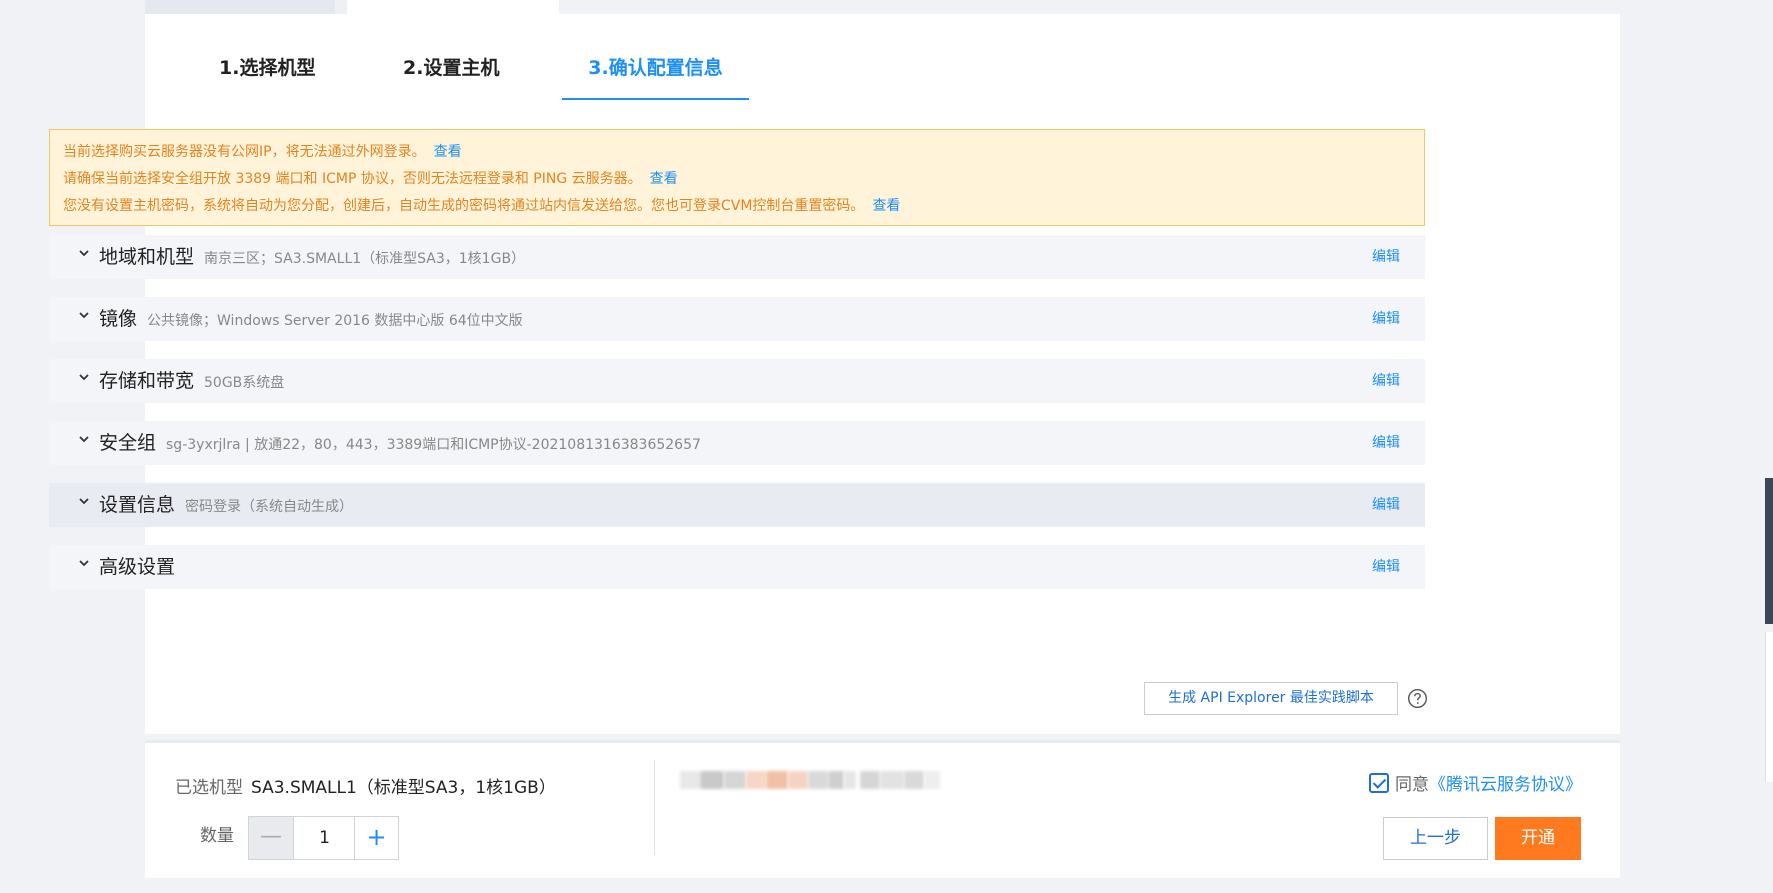 This screenshot has width=1773, height=893. Describe the element at coordinates (1379, 782) in the screenshot. I see `agree-checkbox` at that location.